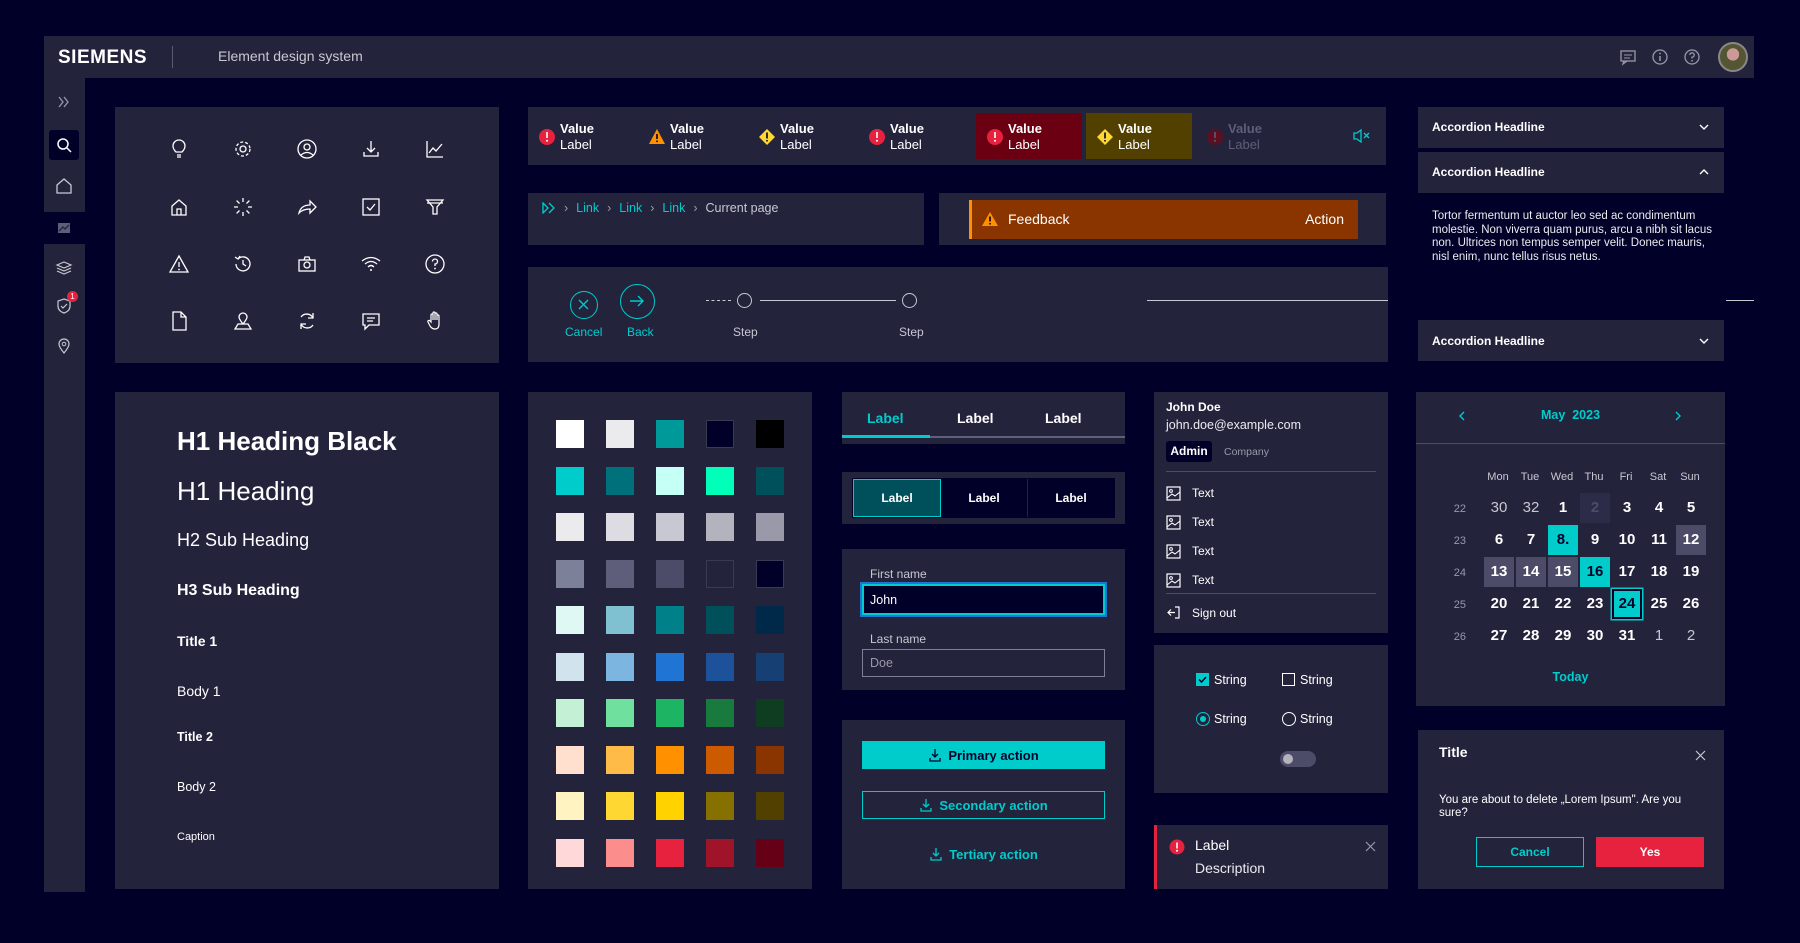  I want to click on chevron-right-icon, so click(1678, 416).